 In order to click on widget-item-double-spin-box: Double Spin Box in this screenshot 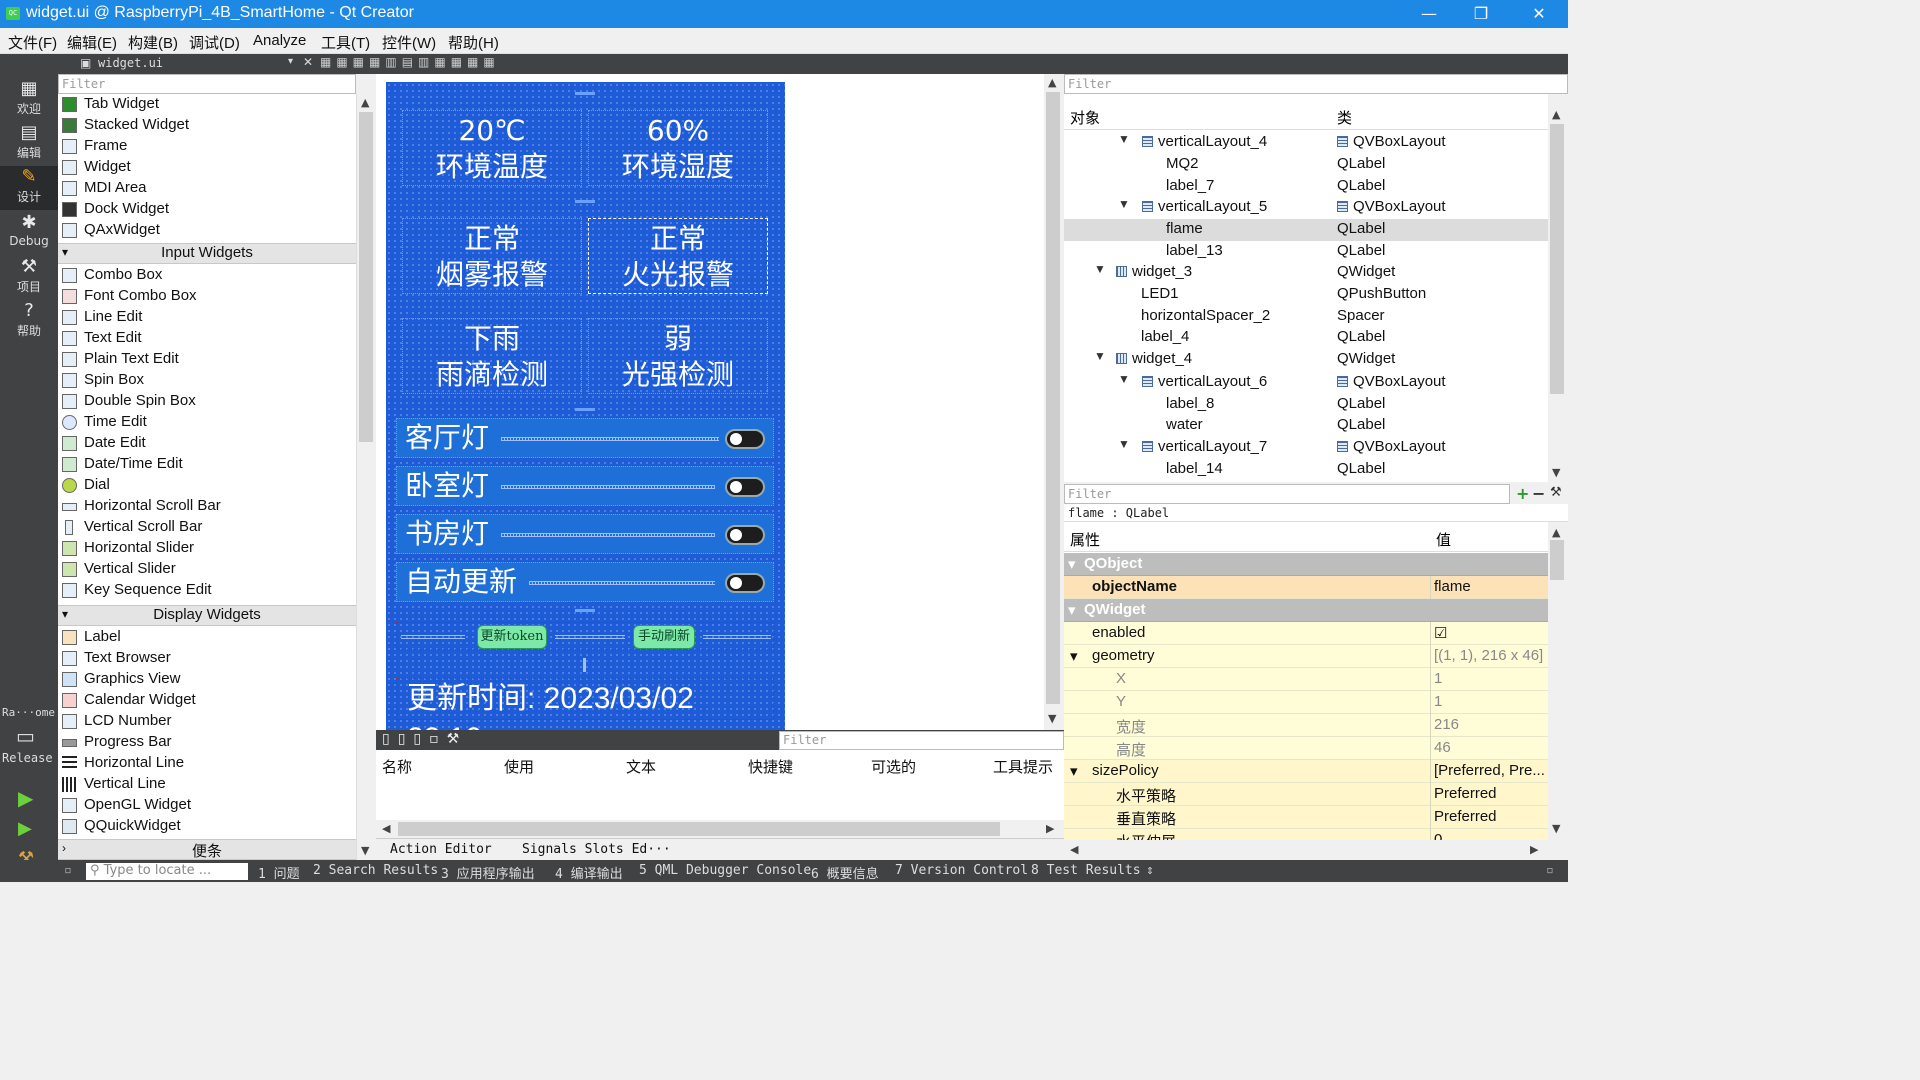, I will do `click(207, 401)`.